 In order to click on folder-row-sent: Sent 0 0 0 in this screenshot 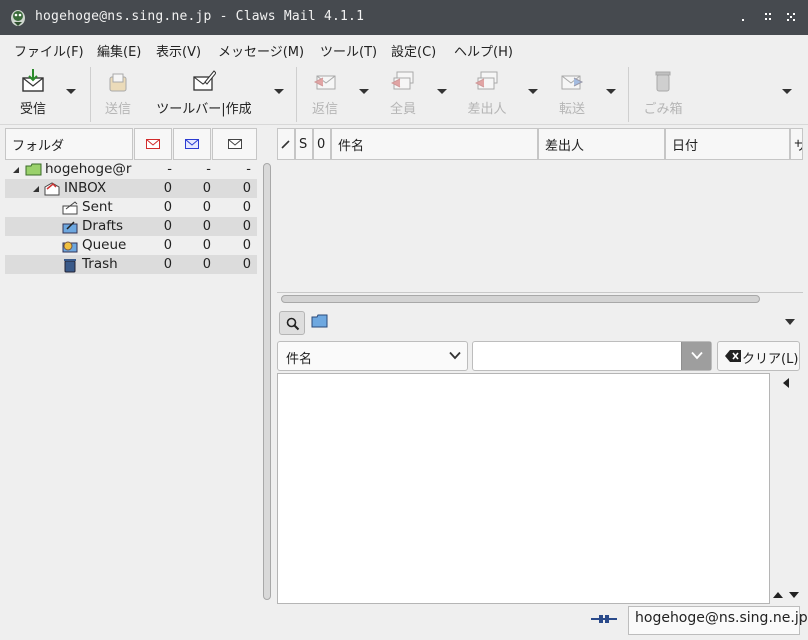, I will do `click(131, 207)`.